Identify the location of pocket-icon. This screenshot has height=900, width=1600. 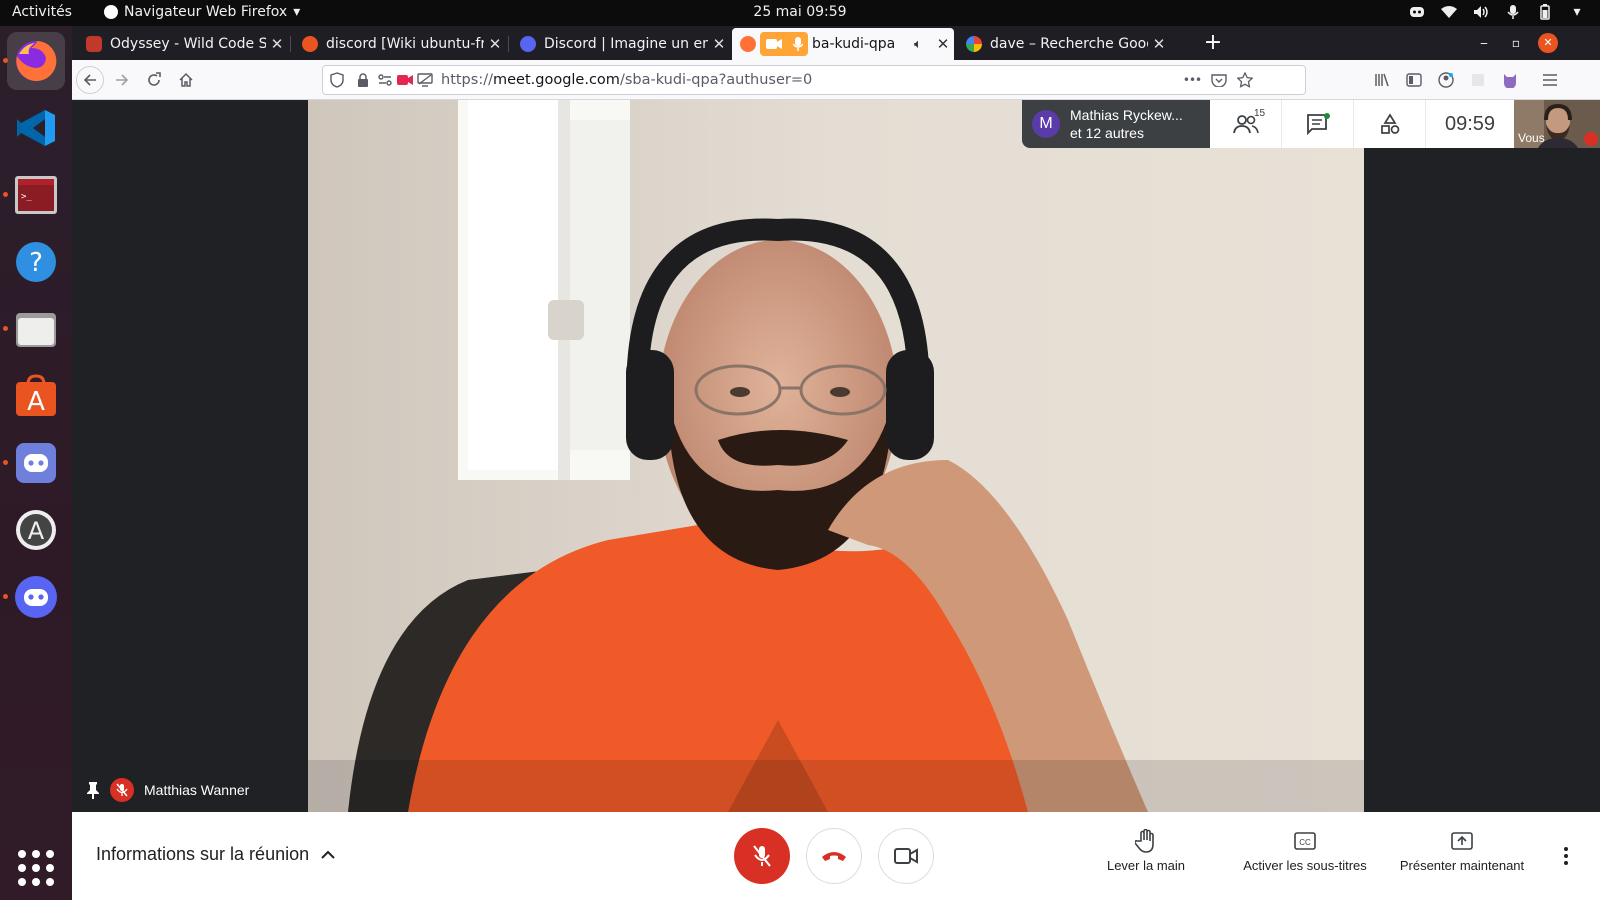
(1219, 80).